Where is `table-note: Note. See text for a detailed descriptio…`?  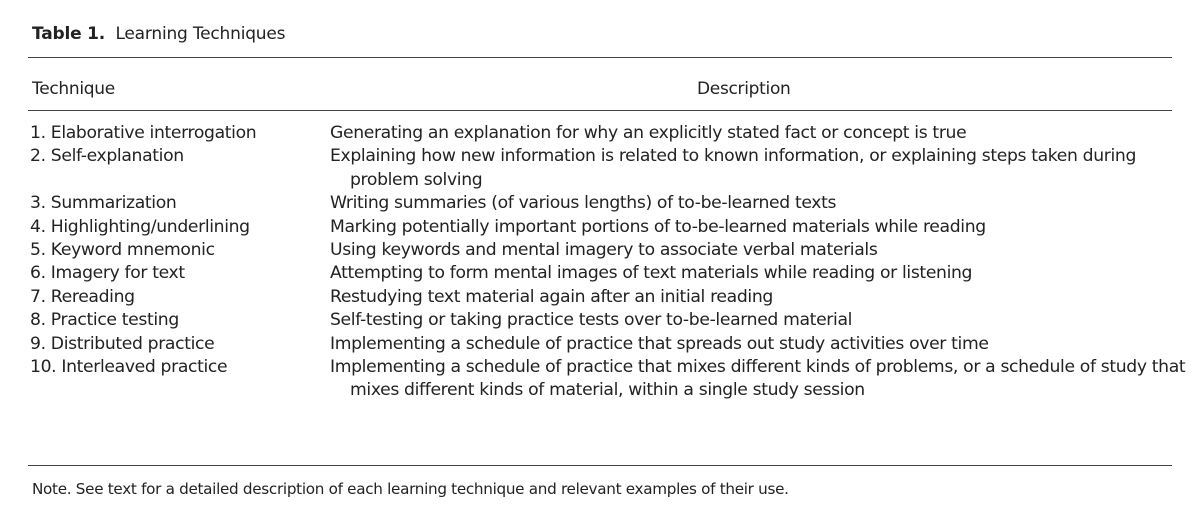 table-note: Note. See text for a detailed descriptio… is located at coordinates (410, 489).